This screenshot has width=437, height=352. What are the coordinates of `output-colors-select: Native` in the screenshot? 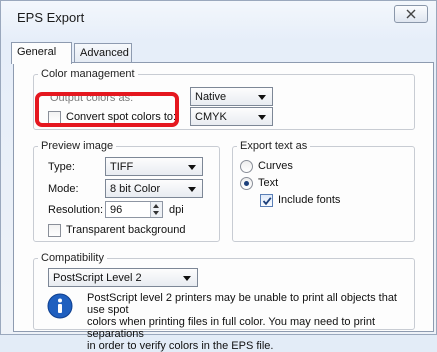 It's located at (231, 96).